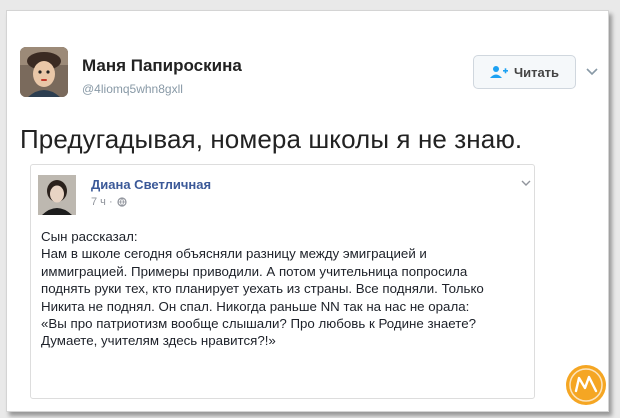 Image resolution: width=620 pixels, height=418 pixels. Describe the element at coordinates (122, 202) in the screenshot. I see `globe-icon` at that location.